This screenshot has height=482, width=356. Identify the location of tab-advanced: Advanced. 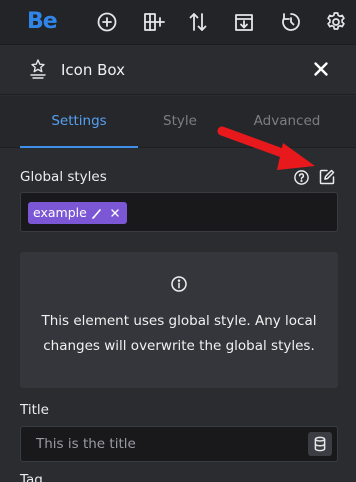
(287, 122).